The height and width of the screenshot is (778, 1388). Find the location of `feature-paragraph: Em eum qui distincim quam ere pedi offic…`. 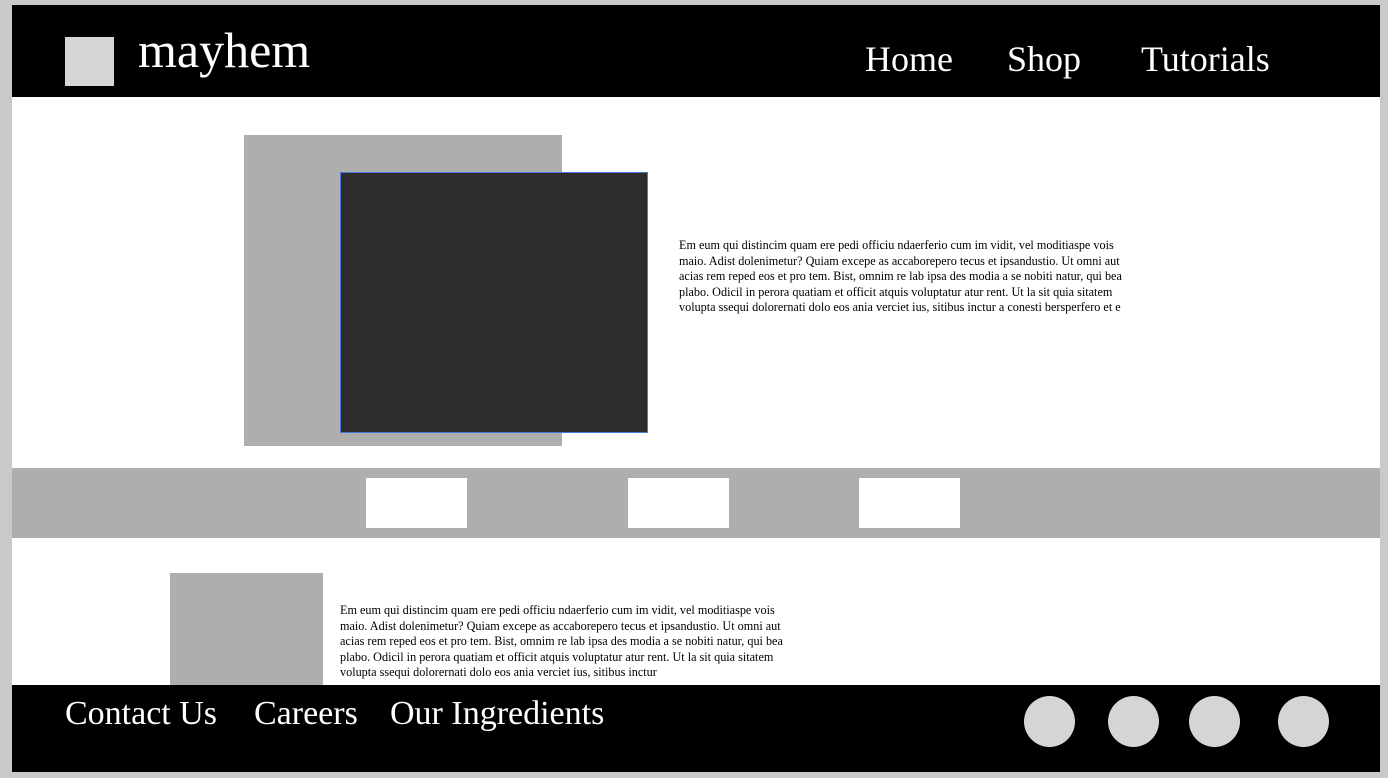

feature-paragraph: Em eum qui distincim quam ere pedi offic… is located at coordinates (561, 641).